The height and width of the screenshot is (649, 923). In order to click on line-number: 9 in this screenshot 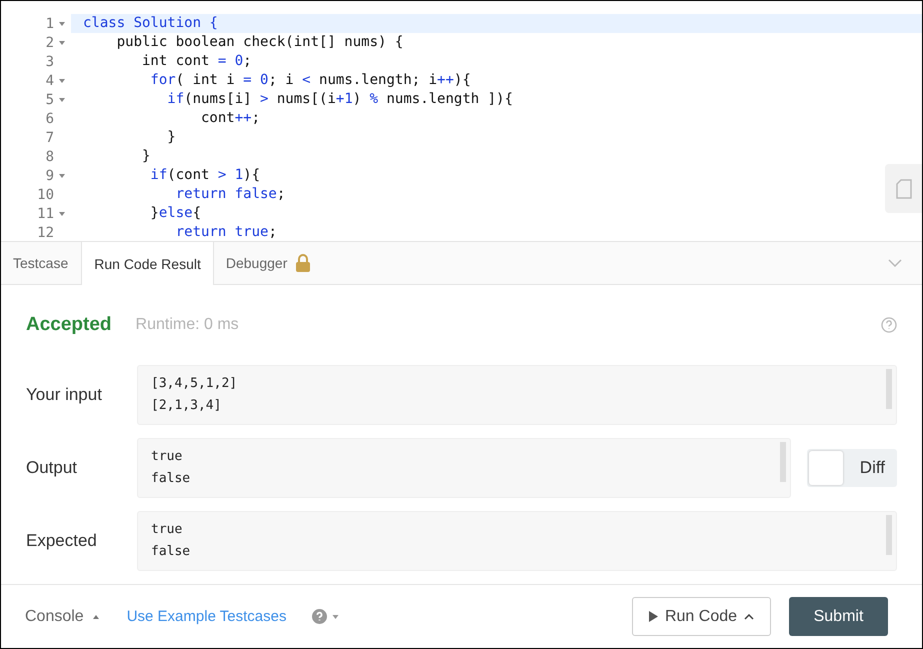, I will do `click(50, 176)`.